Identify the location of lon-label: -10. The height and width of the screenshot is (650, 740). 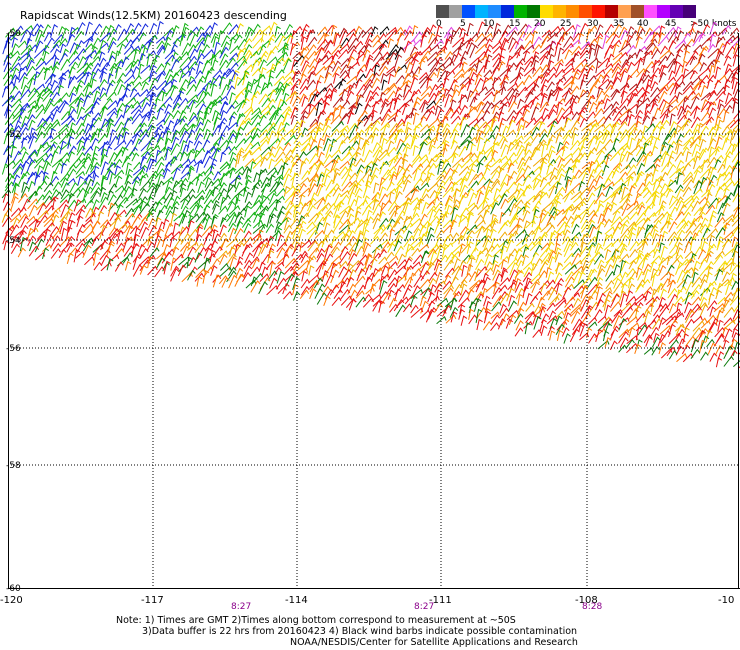
(726, 600).